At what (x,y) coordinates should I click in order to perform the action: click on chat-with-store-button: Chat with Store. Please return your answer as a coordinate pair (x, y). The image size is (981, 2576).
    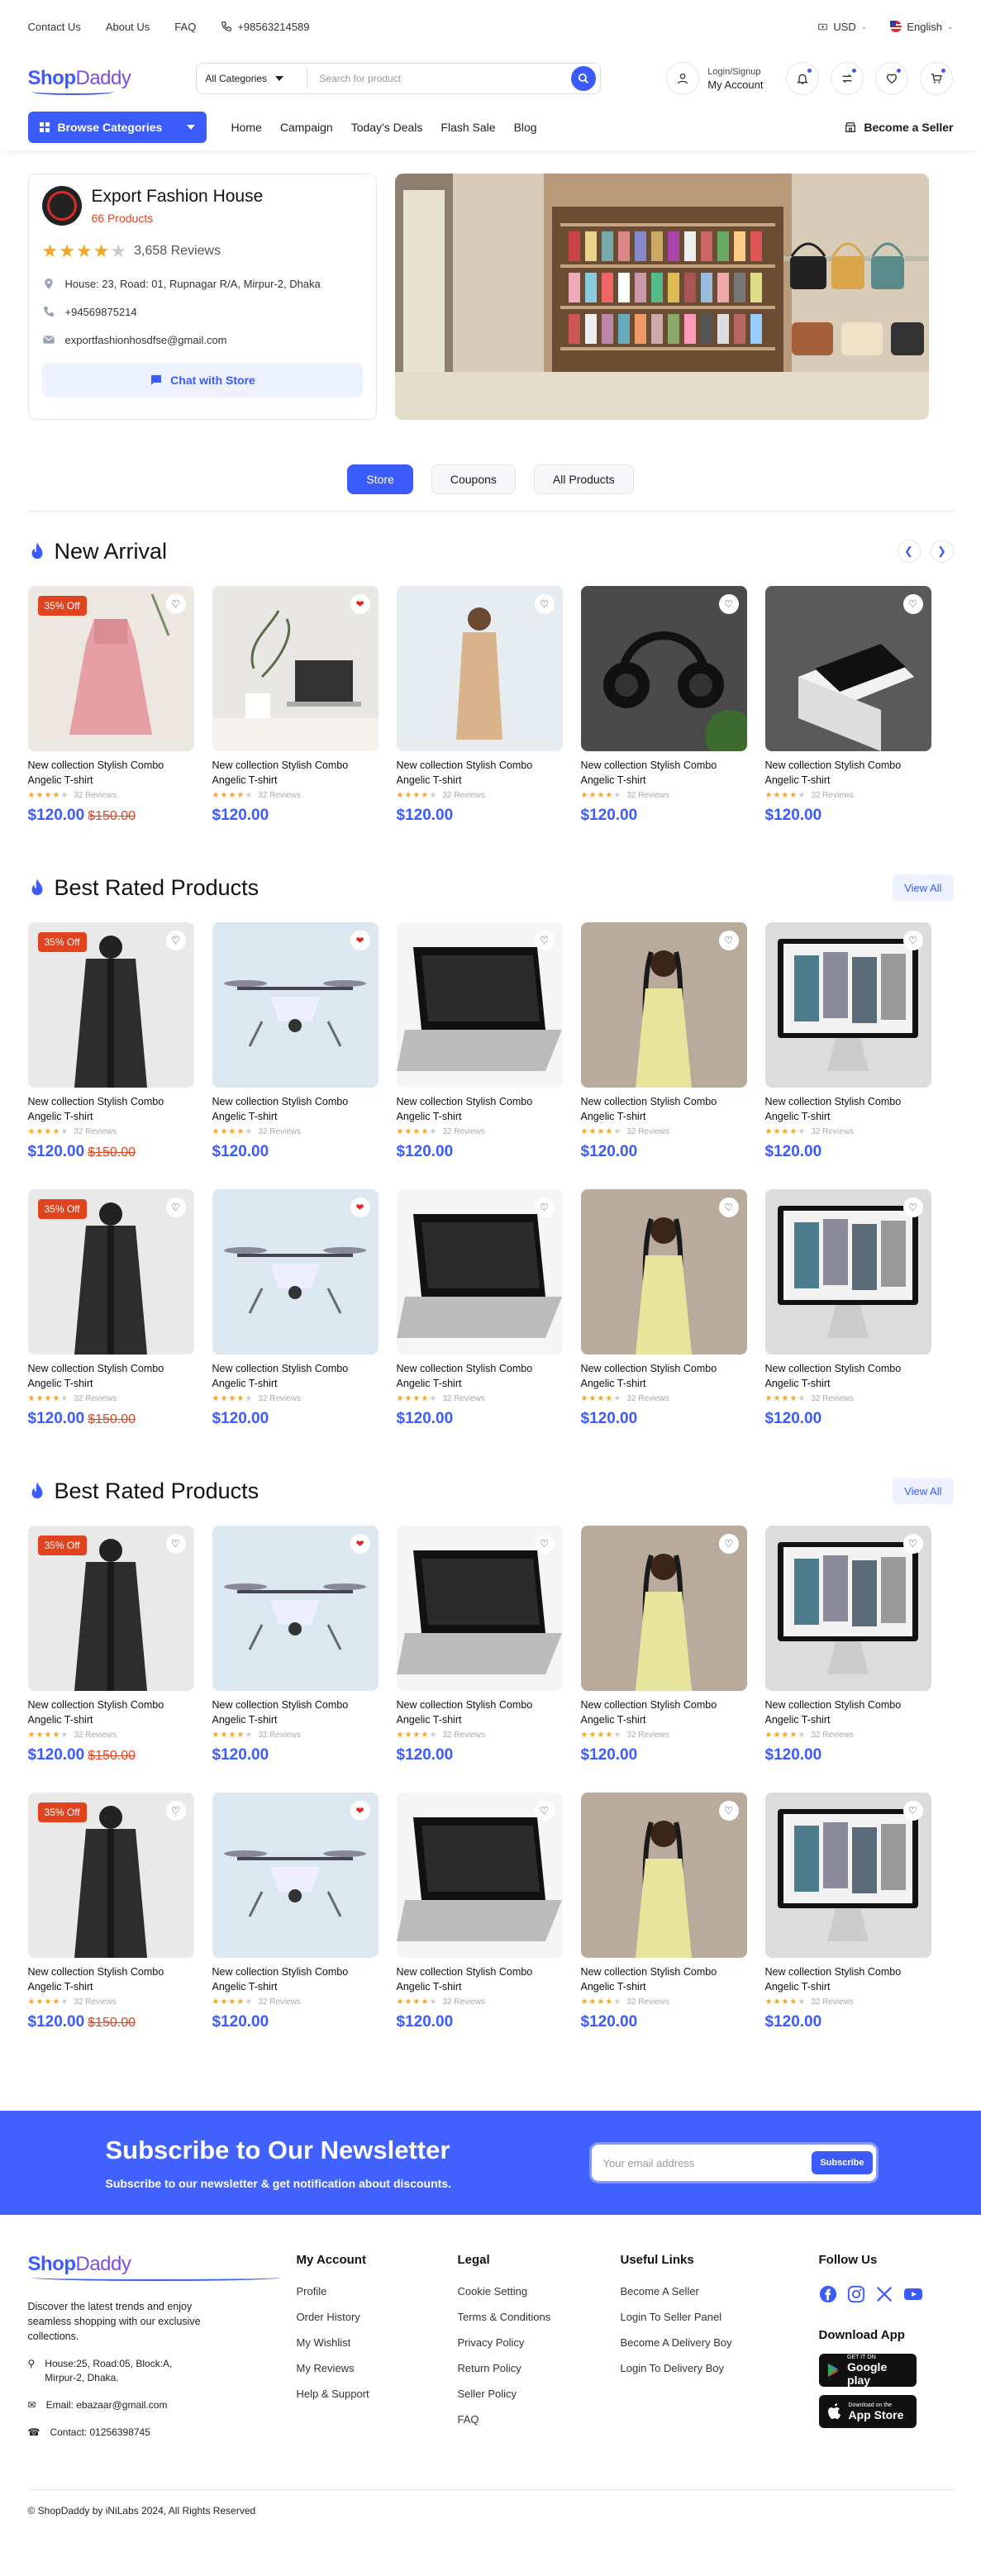
    Looking at the image, I should click on (202, 381).